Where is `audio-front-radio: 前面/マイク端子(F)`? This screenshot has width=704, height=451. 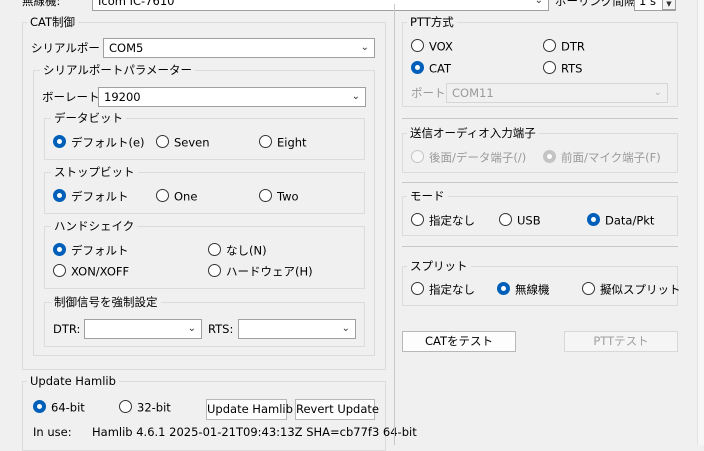
audio-front-radio: 前面/マイク端子(F) is located at coordinates (602, 158).